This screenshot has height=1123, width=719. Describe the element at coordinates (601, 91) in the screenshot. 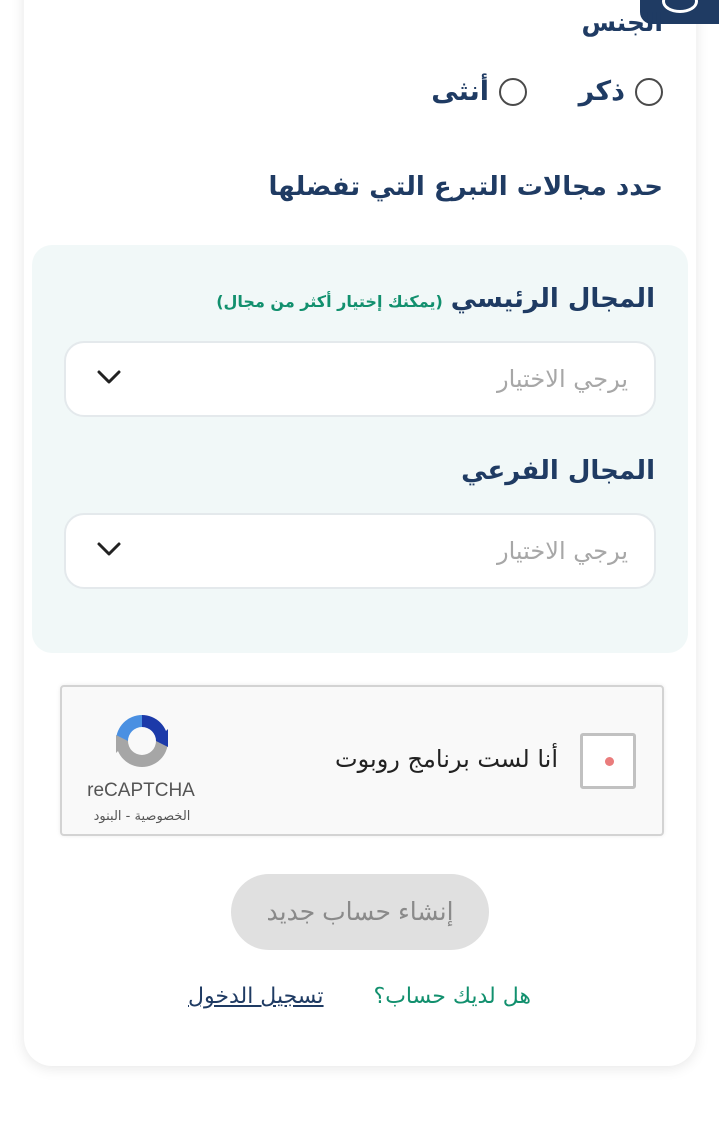

I see `gender-option-male-label: ذكر` at that location.